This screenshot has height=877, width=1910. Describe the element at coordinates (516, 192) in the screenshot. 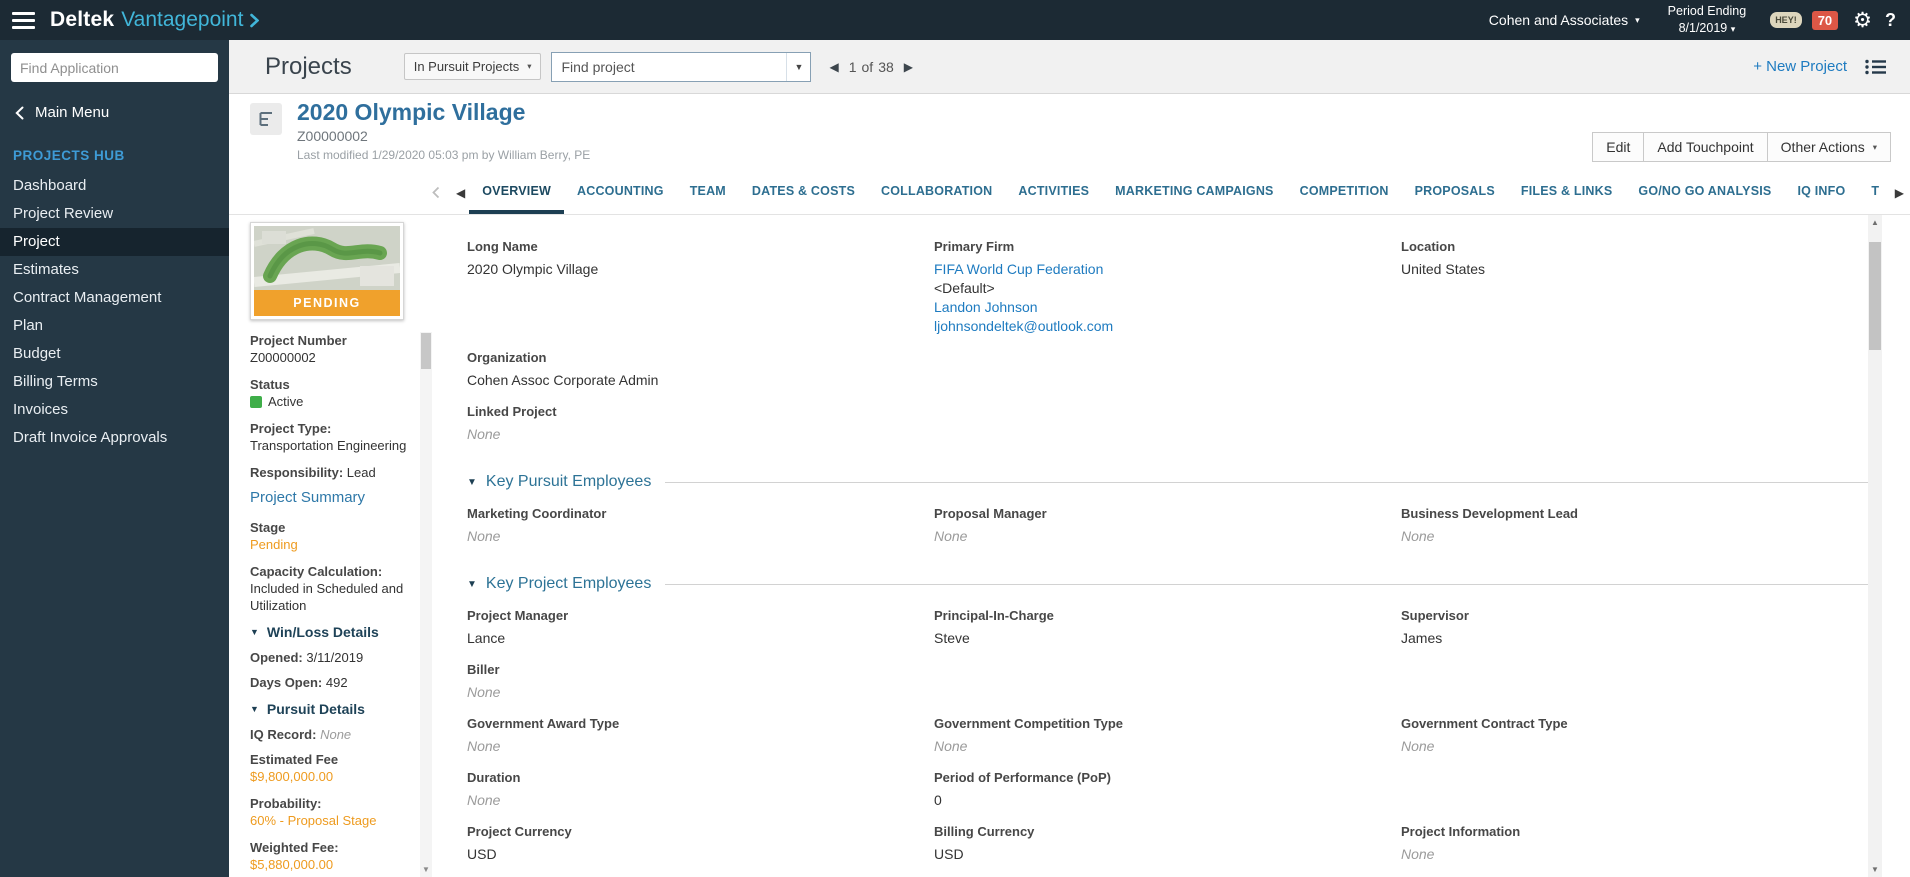

I see `tab-overview: OVERVIEW` at that location.